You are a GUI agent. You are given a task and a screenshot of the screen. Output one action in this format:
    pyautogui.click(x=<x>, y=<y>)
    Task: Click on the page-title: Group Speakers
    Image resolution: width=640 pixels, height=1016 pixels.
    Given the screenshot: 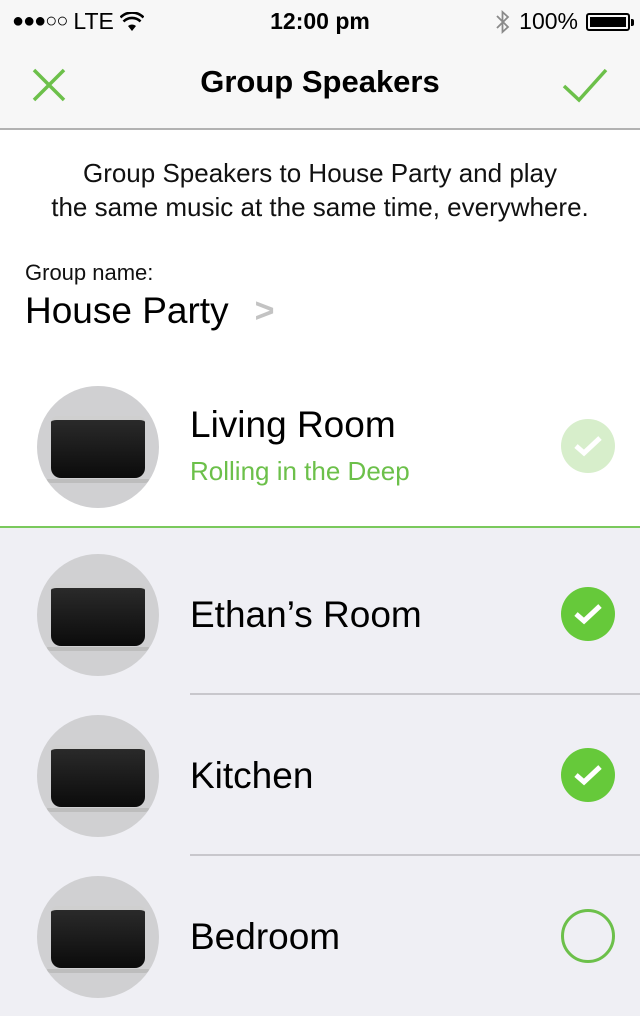 What is the action you would take?
    pyautogui.click(x=320, y=81)
    